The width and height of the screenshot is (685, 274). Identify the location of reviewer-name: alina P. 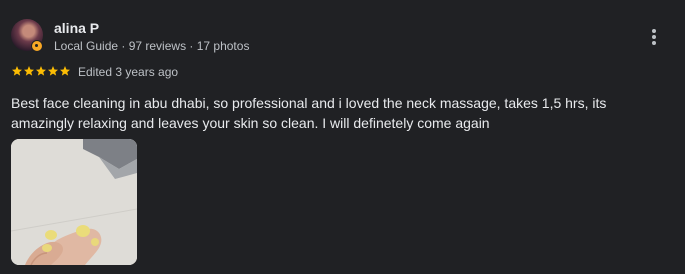
(76, 28).